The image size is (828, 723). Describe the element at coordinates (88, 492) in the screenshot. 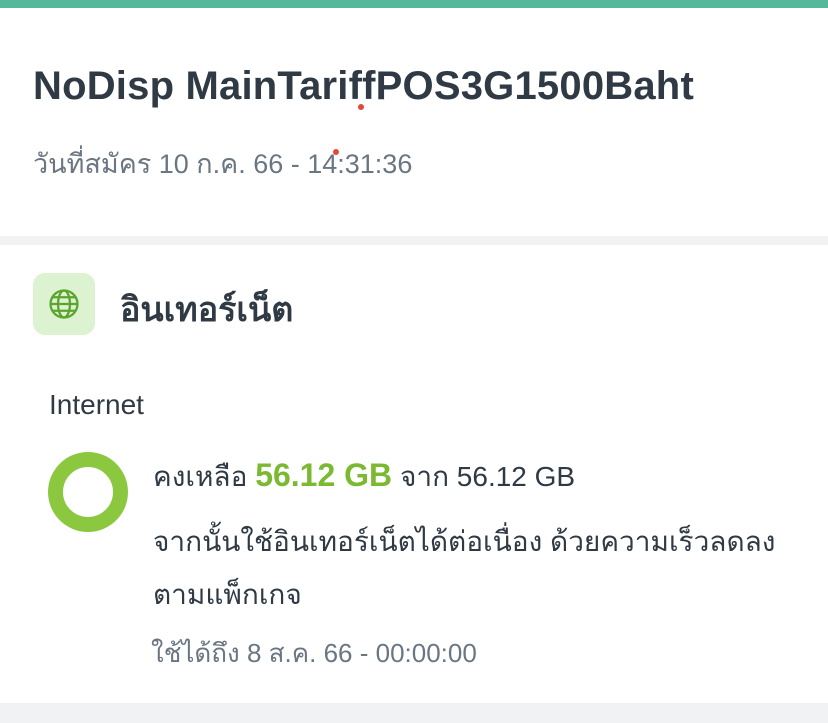

I see `remaining-quota-ring` at that location.